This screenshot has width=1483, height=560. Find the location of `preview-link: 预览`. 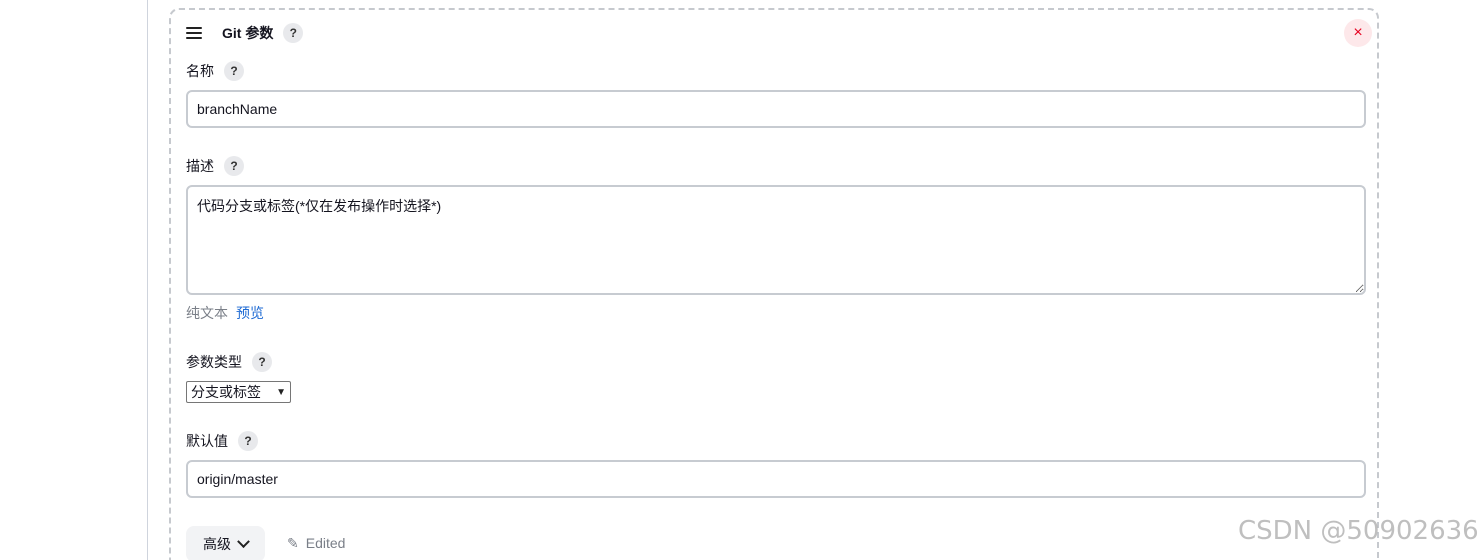

preview-link: 预览 is located at coordinates (250, 313).